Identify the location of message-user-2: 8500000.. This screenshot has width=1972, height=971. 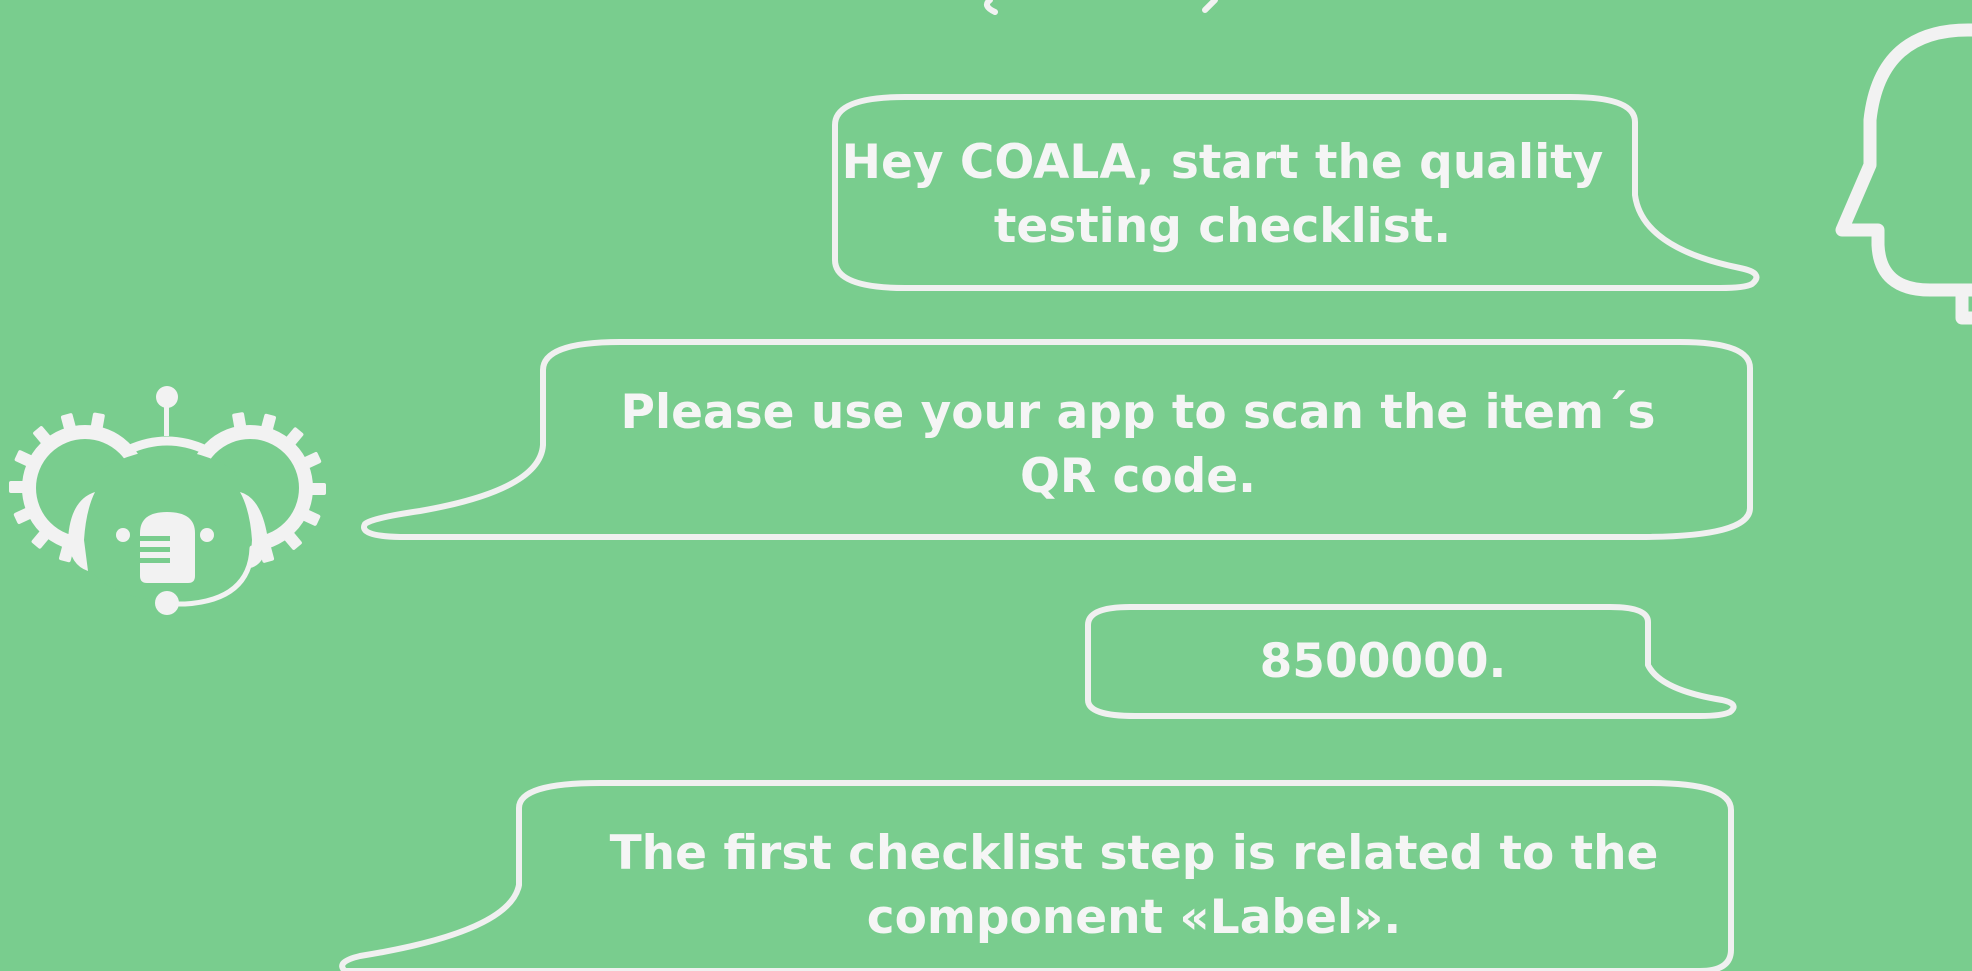
(1383, 661).